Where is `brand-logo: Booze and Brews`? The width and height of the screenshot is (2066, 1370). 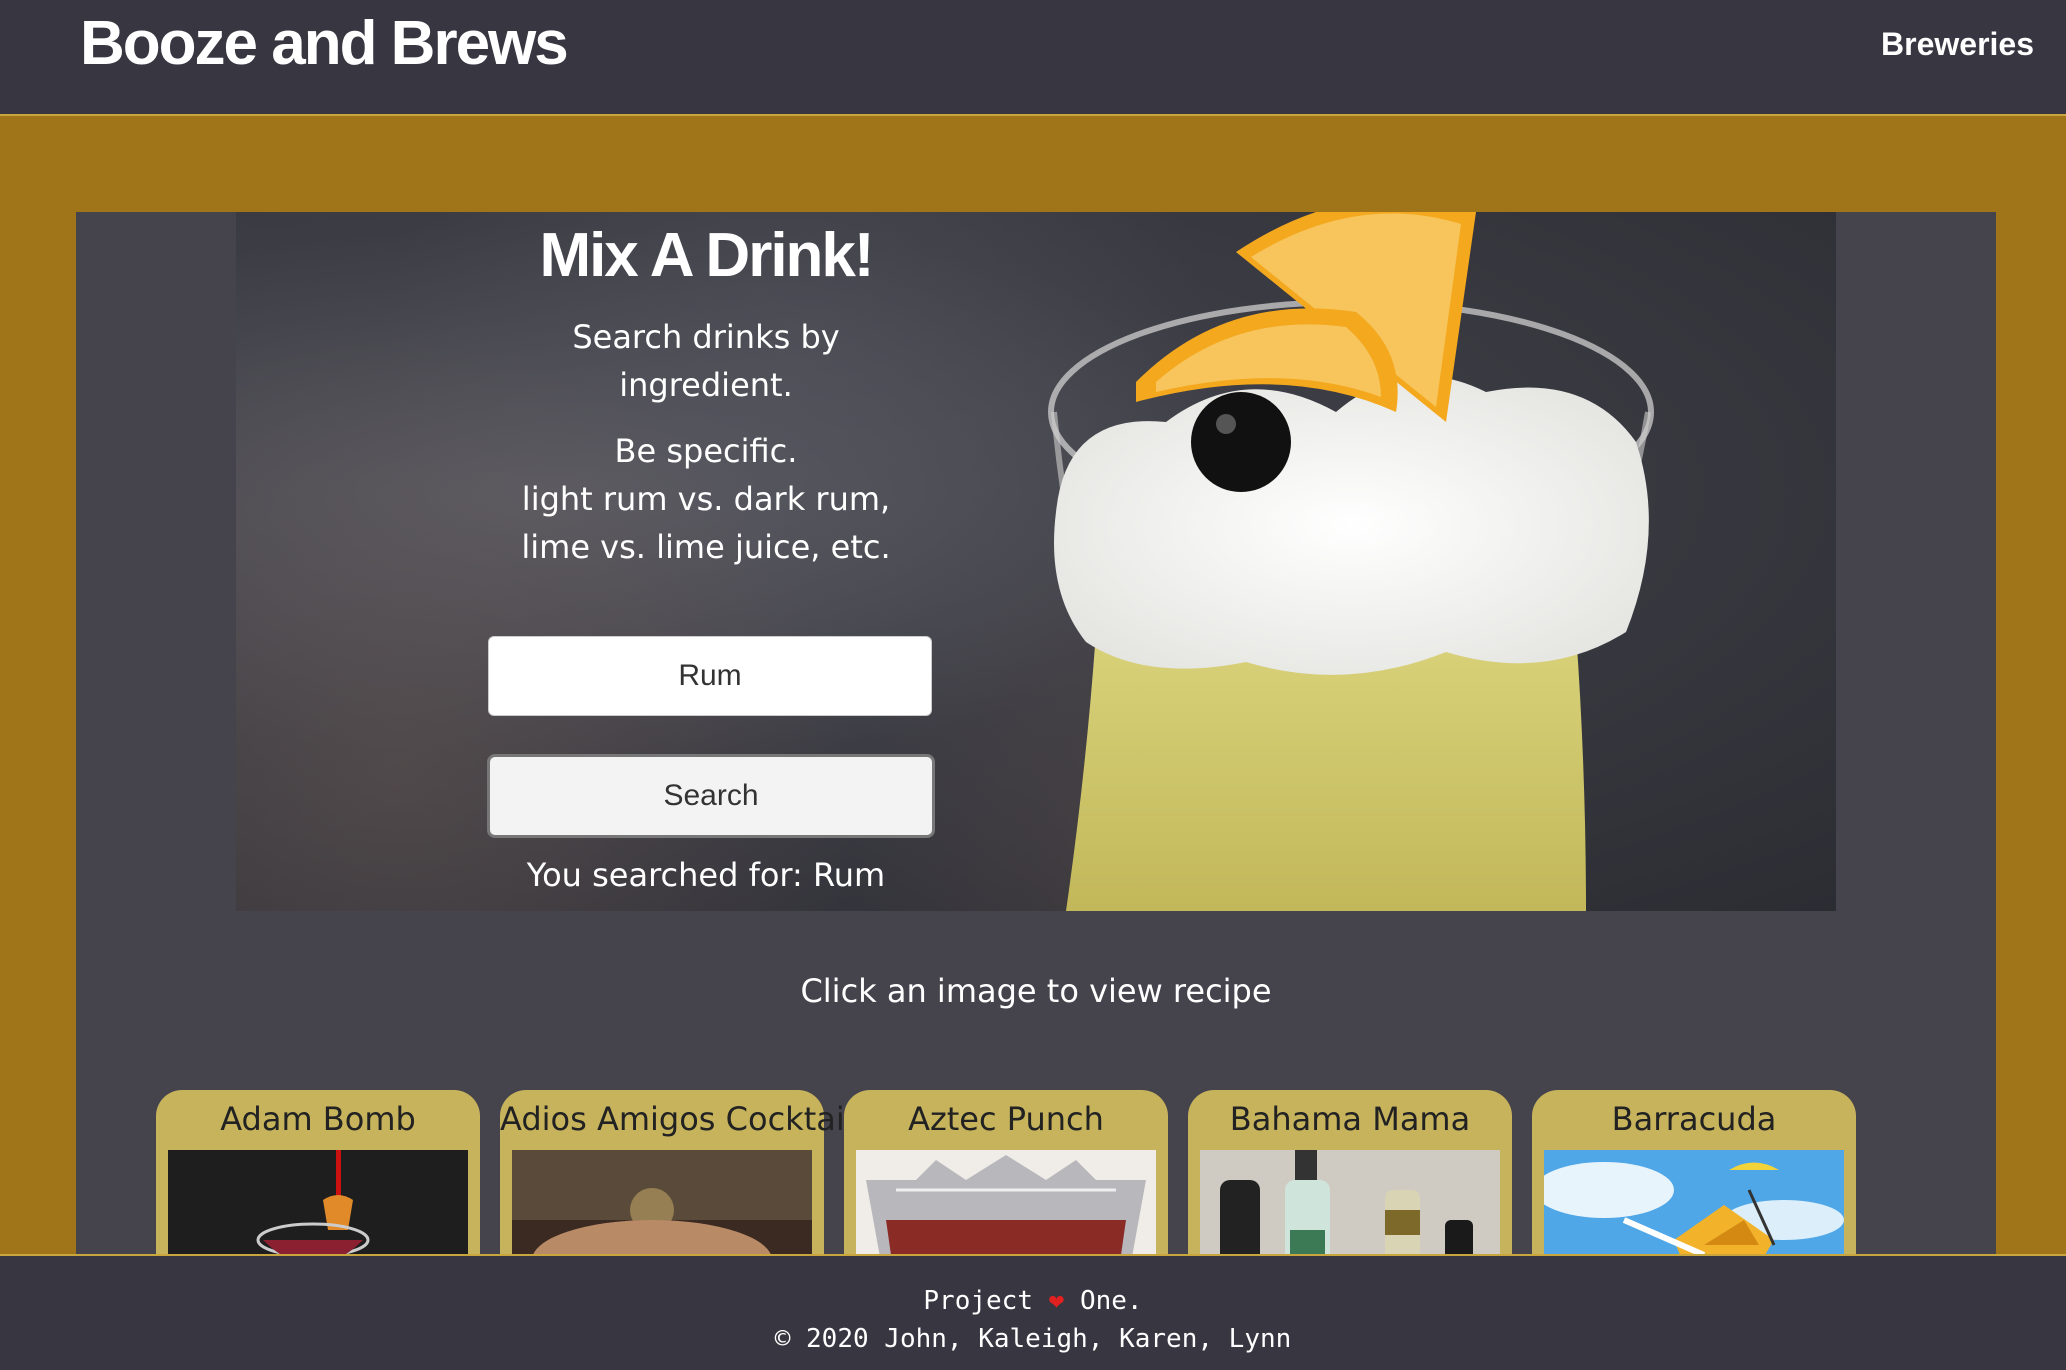 brand-logo: Booze and Brews is located at coordinates (324, 43).